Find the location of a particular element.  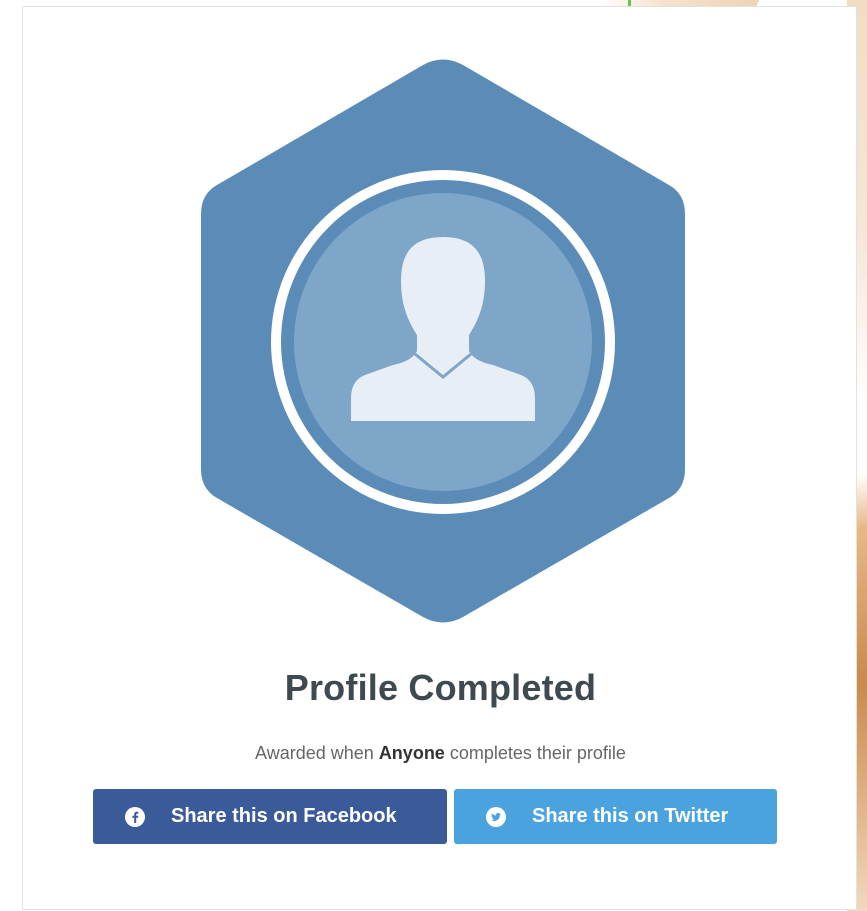

facebook-icon is located at coordinates (135, 816).